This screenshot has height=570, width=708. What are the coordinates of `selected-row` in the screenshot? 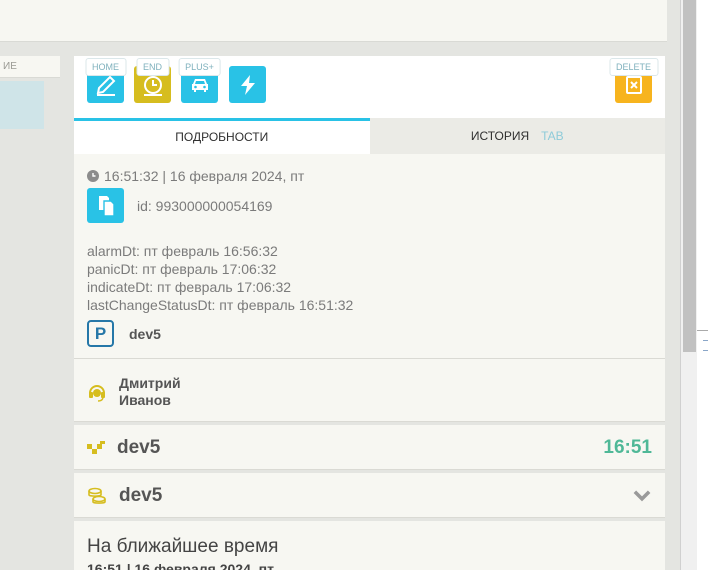 It's located at (22, 105).